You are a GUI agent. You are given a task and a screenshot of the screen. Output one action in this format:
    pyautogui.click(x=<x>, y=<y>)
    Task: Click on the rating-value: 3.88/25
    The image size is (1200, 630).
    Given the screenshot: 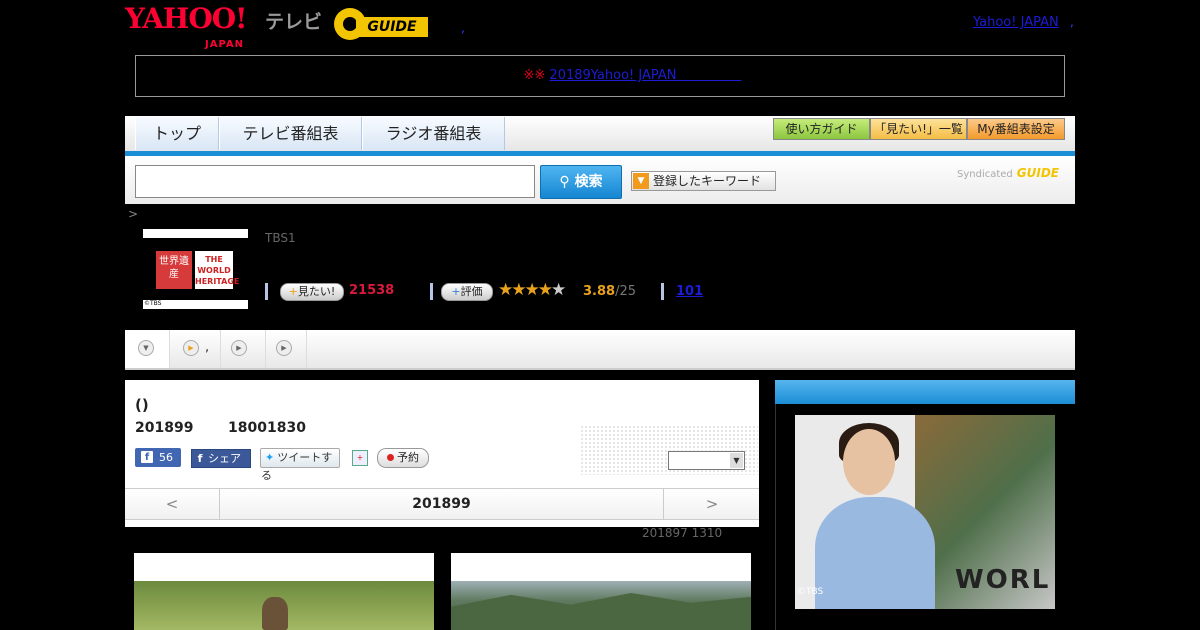 What is the action you would take?
    pyautogui.click(x=609, y=291)
    